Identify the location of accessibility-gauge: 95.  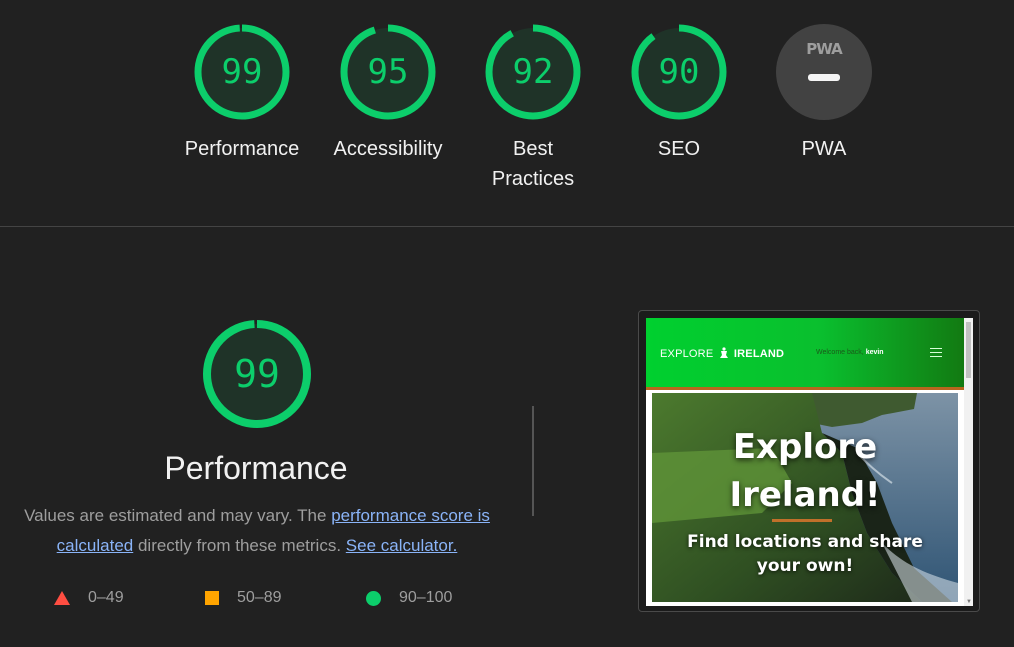
(388, 72).